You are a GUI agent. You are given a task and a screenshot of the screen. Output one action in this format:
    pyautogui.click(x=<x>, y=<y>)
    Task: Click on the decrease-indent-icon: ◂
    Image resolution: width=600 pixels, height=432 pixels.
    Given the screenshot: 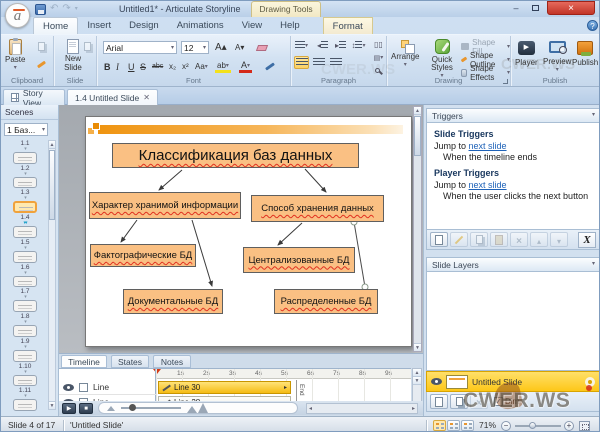 What is the action you would take?
    pyautogui.click(x=322, y=45)
    